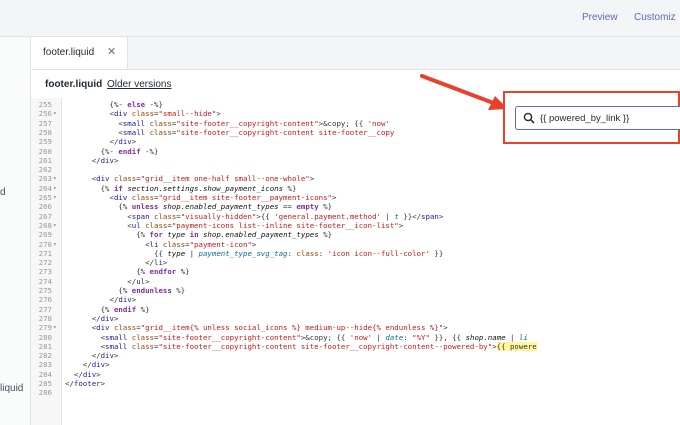 This screenshot has width=680, height=425. What do you see at coordinates (139, 84) in the screenshot?
I see `older-versions-link: Older versions` at bounding box center [139, 84].